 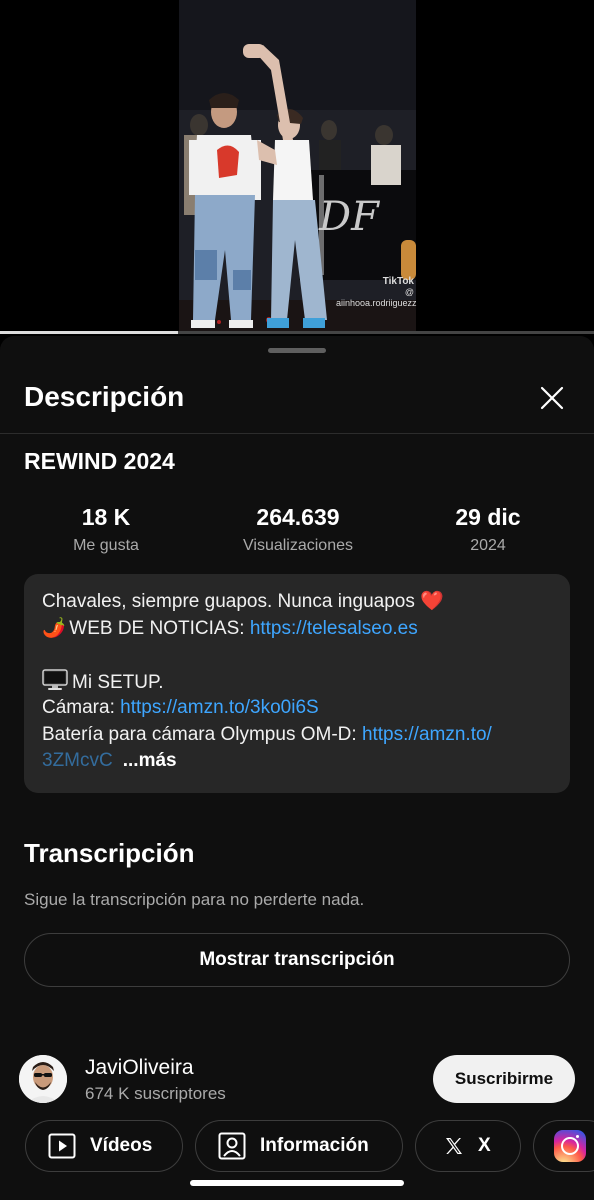 I want to click on description-line: Cámara: https://amzn.to/3ko0i6S, so click(x=297, y=708).